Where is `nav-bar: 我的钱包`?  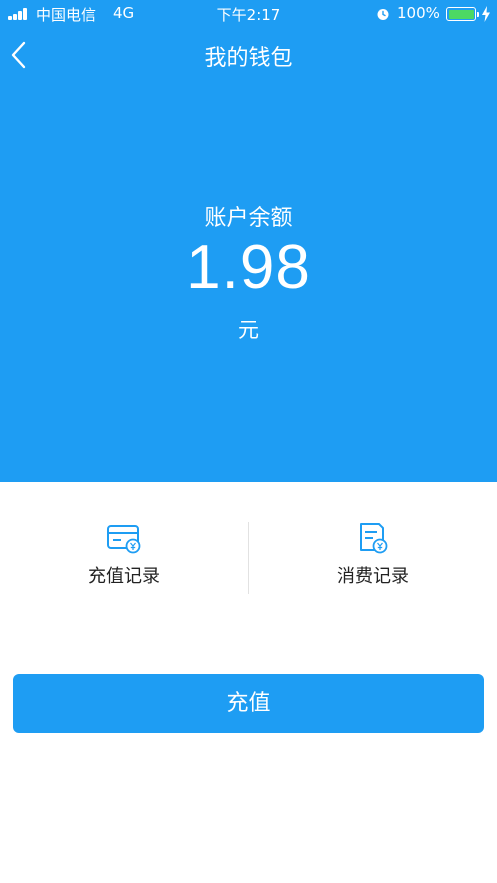
nav-bar: 我的钱包 is located at coordinates (248, 55).